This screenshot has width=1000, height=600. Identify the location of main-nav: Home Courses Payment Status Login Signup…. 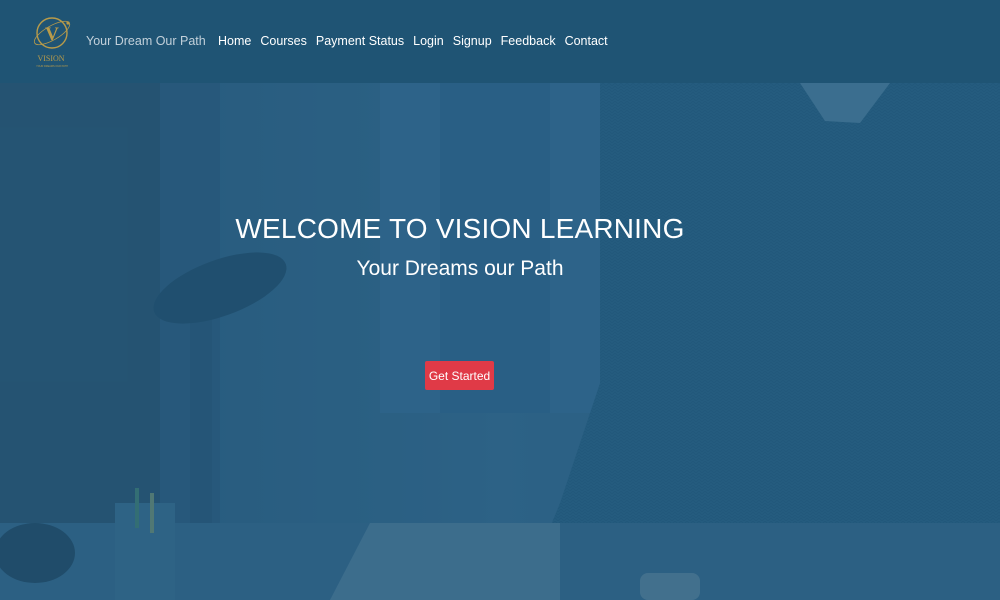
(413, 41).